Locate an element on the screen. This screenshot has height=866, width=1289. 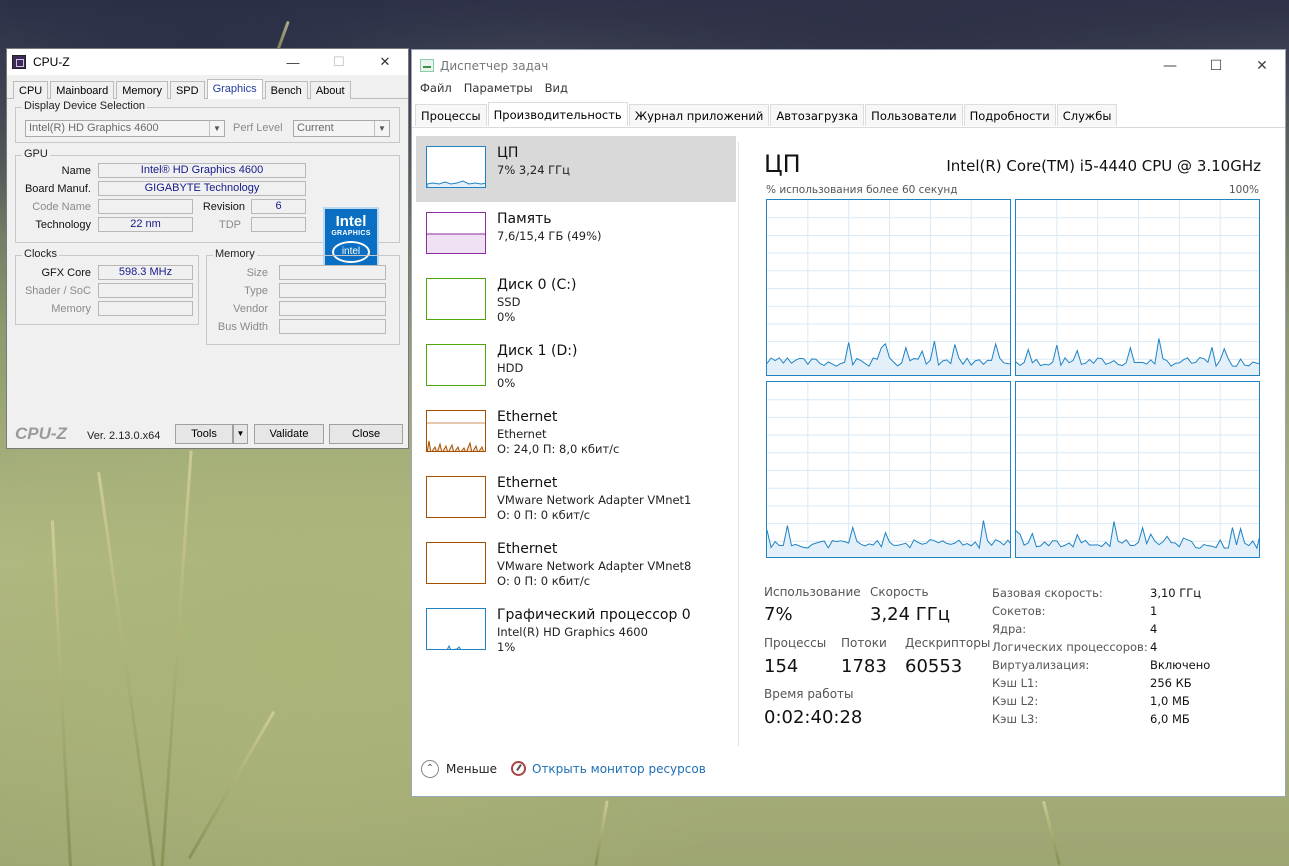
tools-dropdown-icon: ▼ is located at coordinates (240, 434).